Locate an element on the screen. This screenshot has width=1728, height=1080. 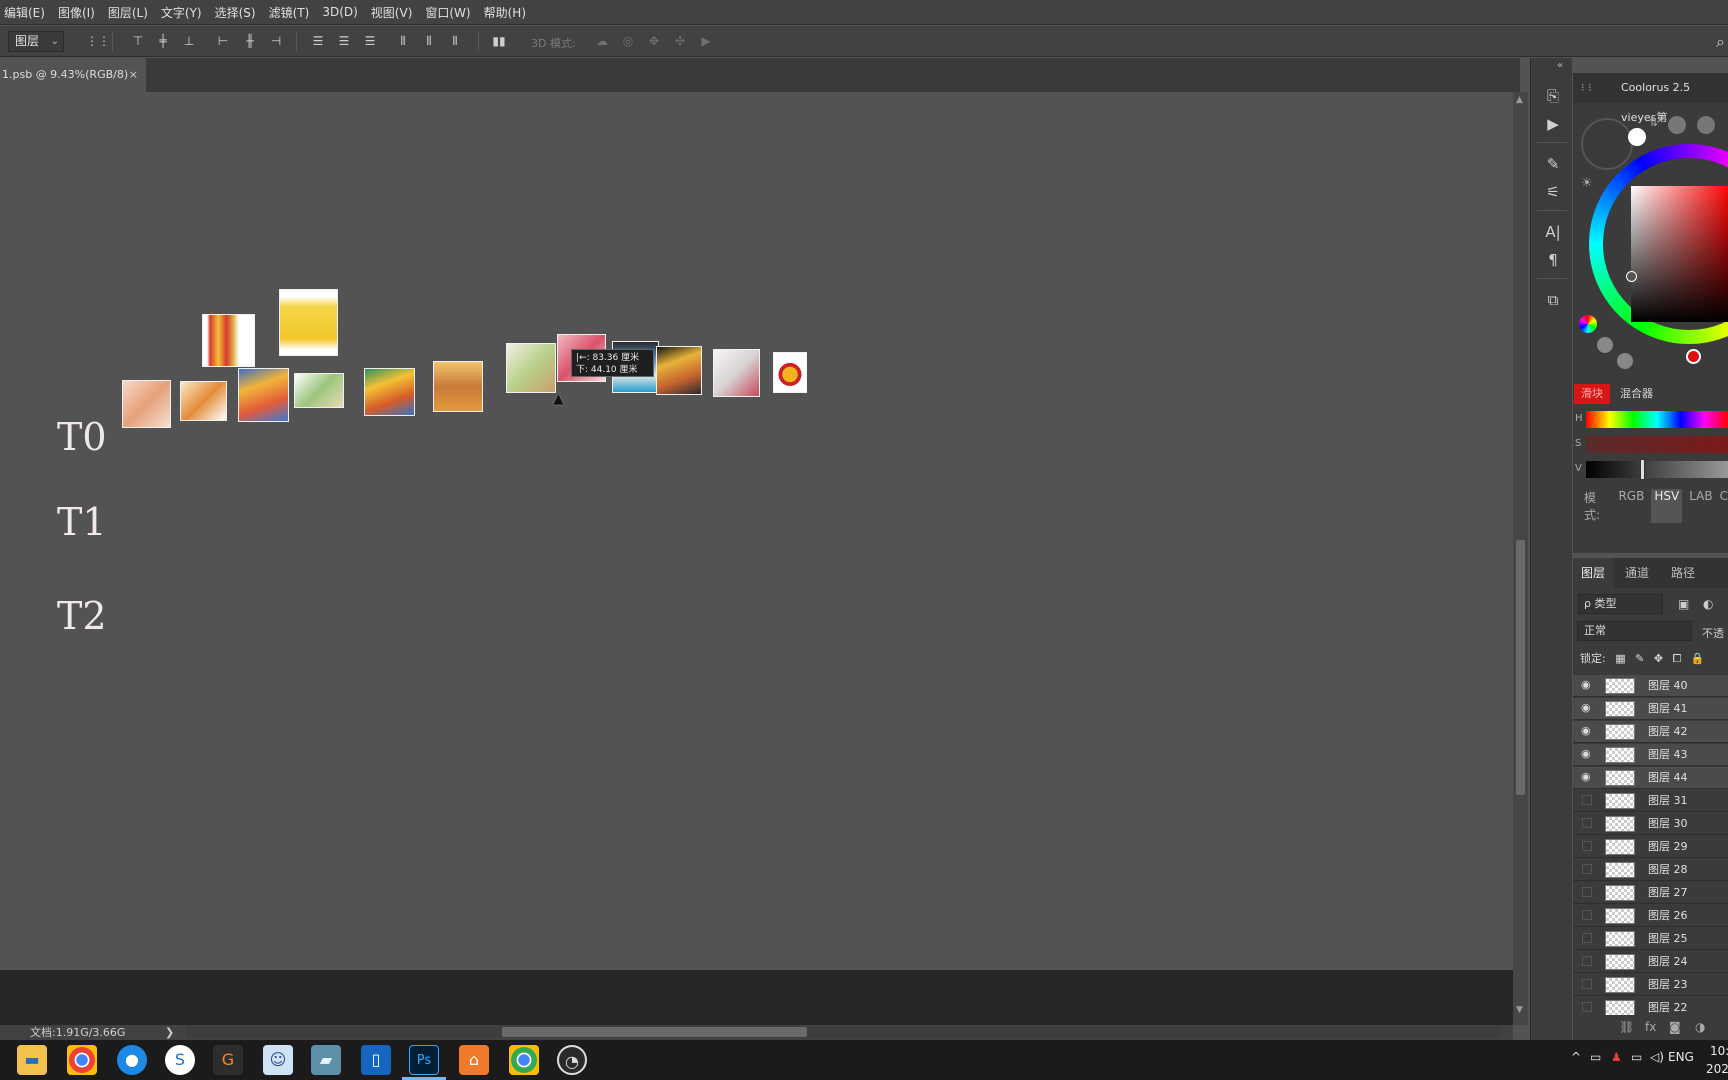
layer-row: 图层 28 is located at coordinates (1650, 870).